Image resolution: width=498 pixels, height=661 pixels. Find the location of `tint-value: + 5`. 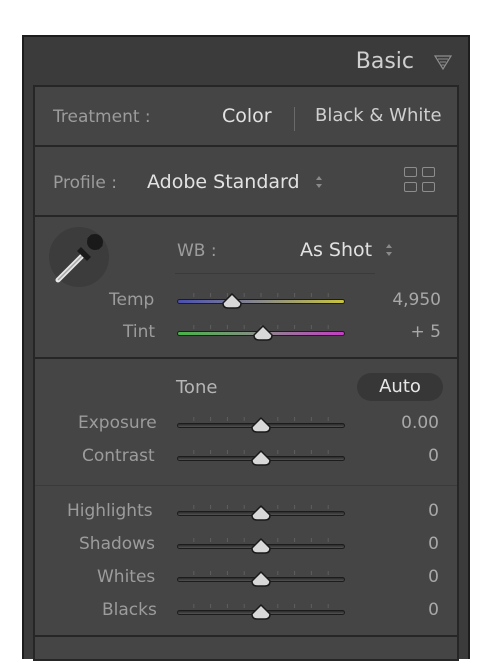

tint-value: + 5 is located at coordinates (406, 332).